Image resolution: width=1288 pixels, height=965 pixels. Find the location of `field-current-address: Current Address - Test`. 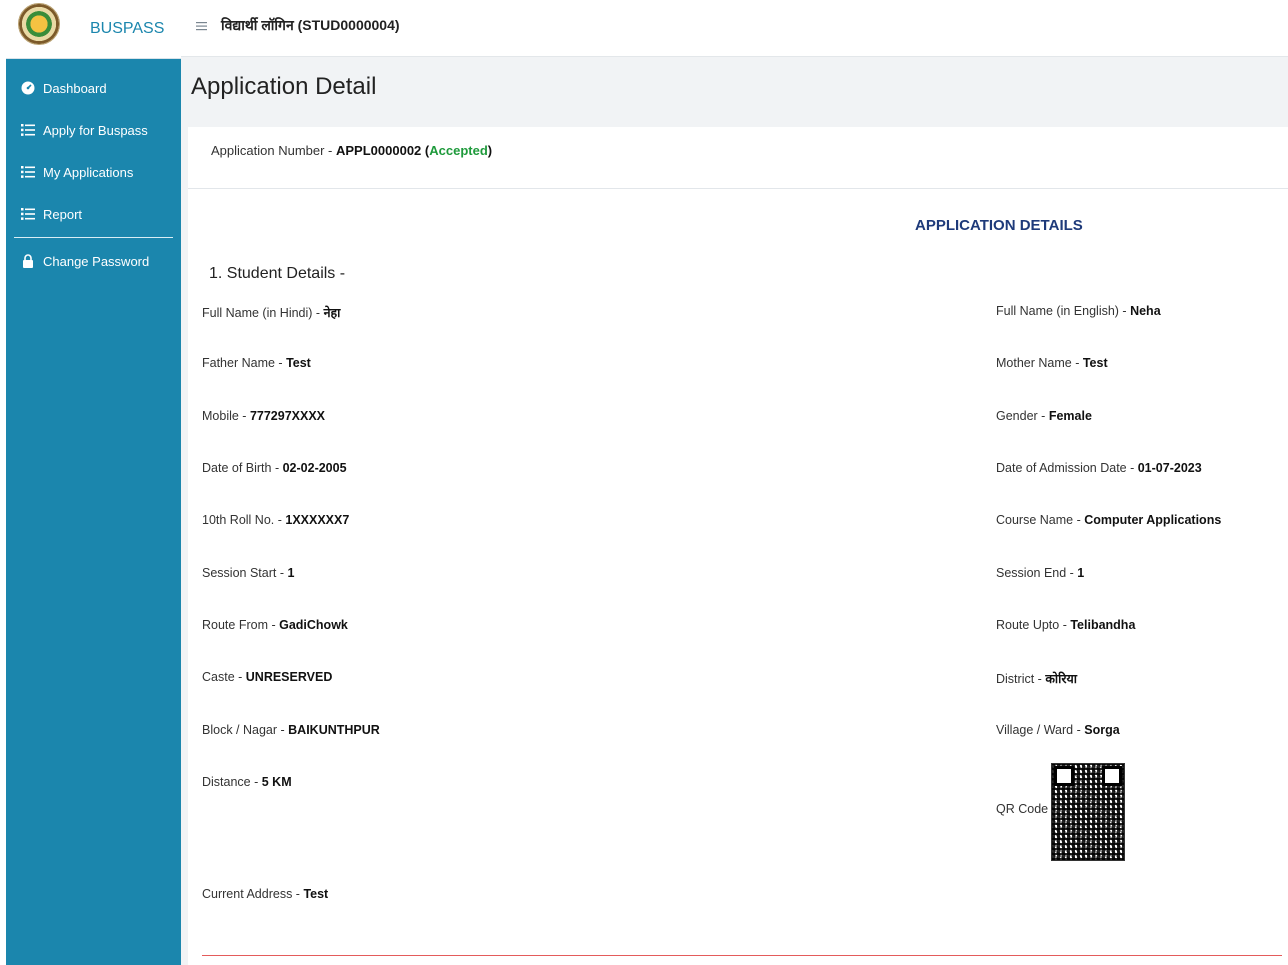

field-current-address: Current Address - Test is located at coordinates (265, 894).